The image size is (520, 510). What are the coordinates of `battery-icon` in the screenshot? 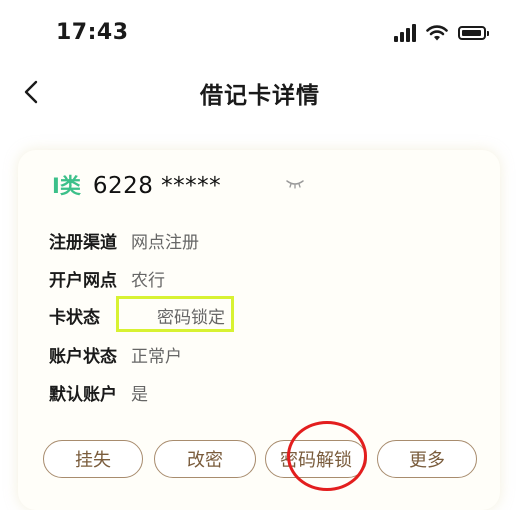 It's located at (473, 33).